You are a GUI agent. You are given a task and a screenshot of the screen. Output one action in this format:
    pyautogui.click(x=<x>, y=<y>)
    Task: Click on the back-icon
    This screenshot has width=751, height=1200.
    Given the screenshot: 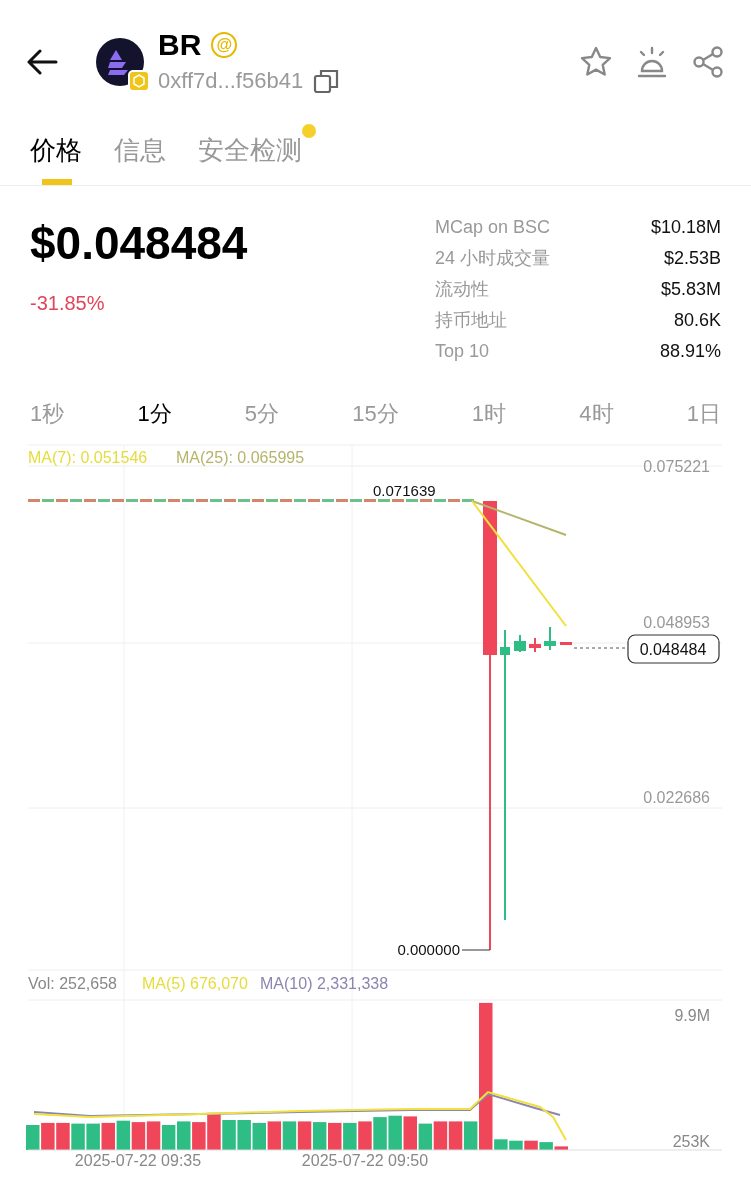 What is the action you would take?
    pyautogui.click(x=42, y=62)
    